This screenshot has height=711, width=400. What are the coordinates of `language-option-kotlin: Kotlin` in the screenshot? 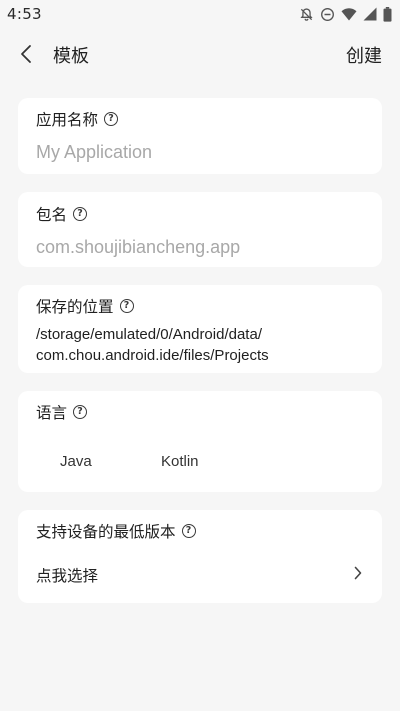 It's located at (180, 461).